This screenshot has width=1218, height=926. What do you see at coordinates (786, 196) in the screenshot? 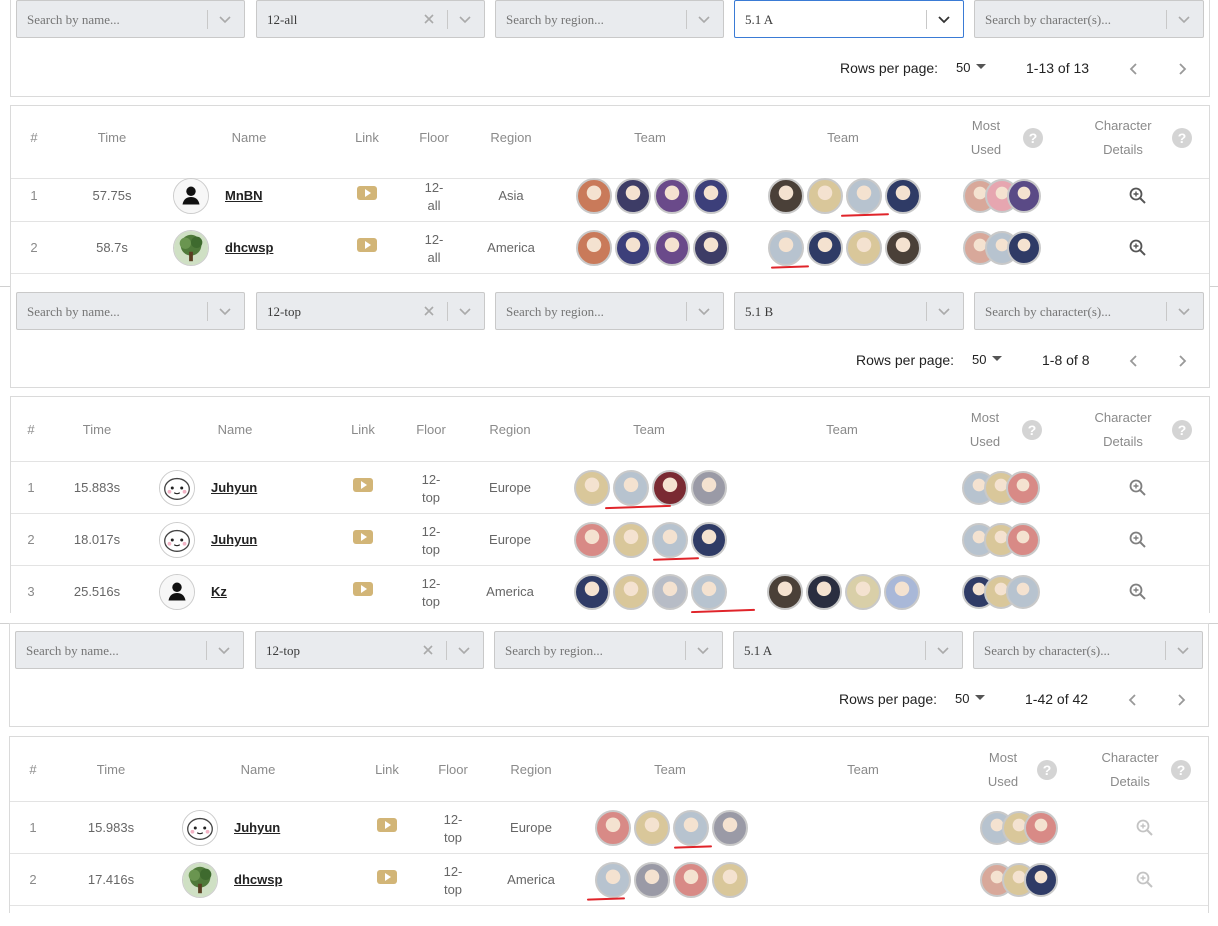
I see `team-2-character-portrait` at bounding box center [786, 196].